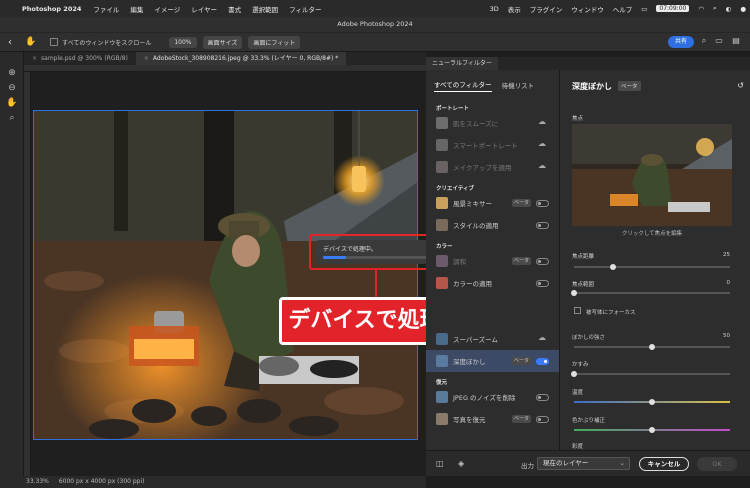 This screenshot has width=750, height=488. Describe the element at coordinates (681, 42) in the screenshot. I see `share-button: 共有` at that location.